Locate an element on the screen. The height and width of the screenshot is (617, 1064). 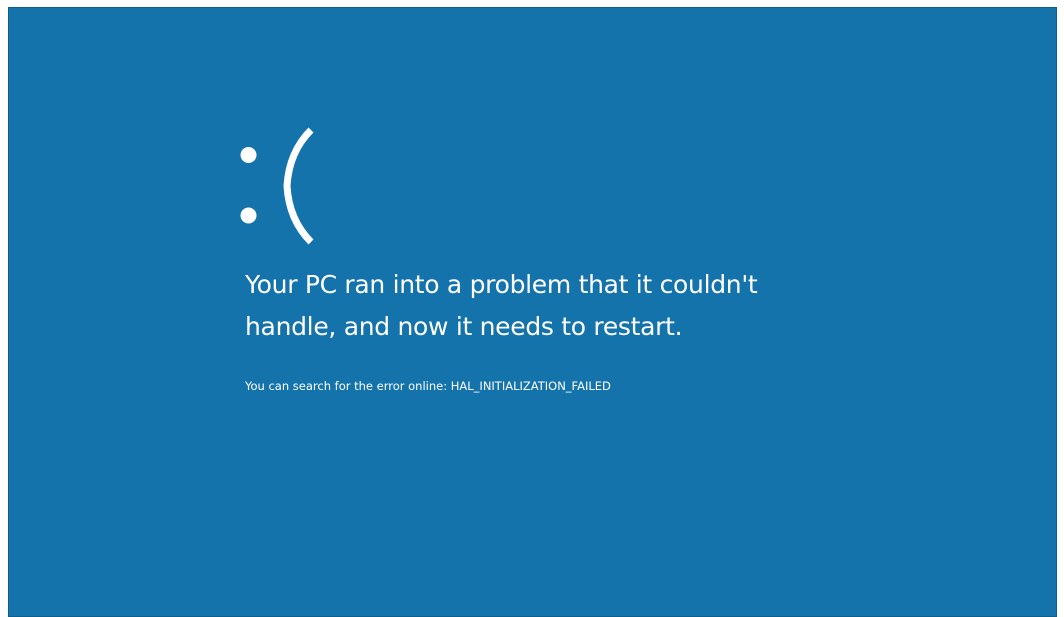
error-code: HAL_INITIALIZATION_FAILED is located at coordinates (530, 386).